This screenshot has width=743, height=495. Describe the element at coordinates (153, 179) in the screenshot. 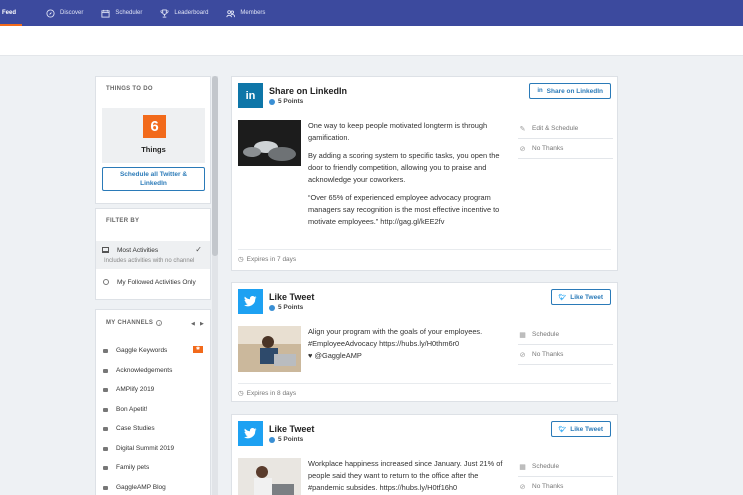

I see `schedule-all-button: Schedule all Twitter & LinkedIn` at that location.